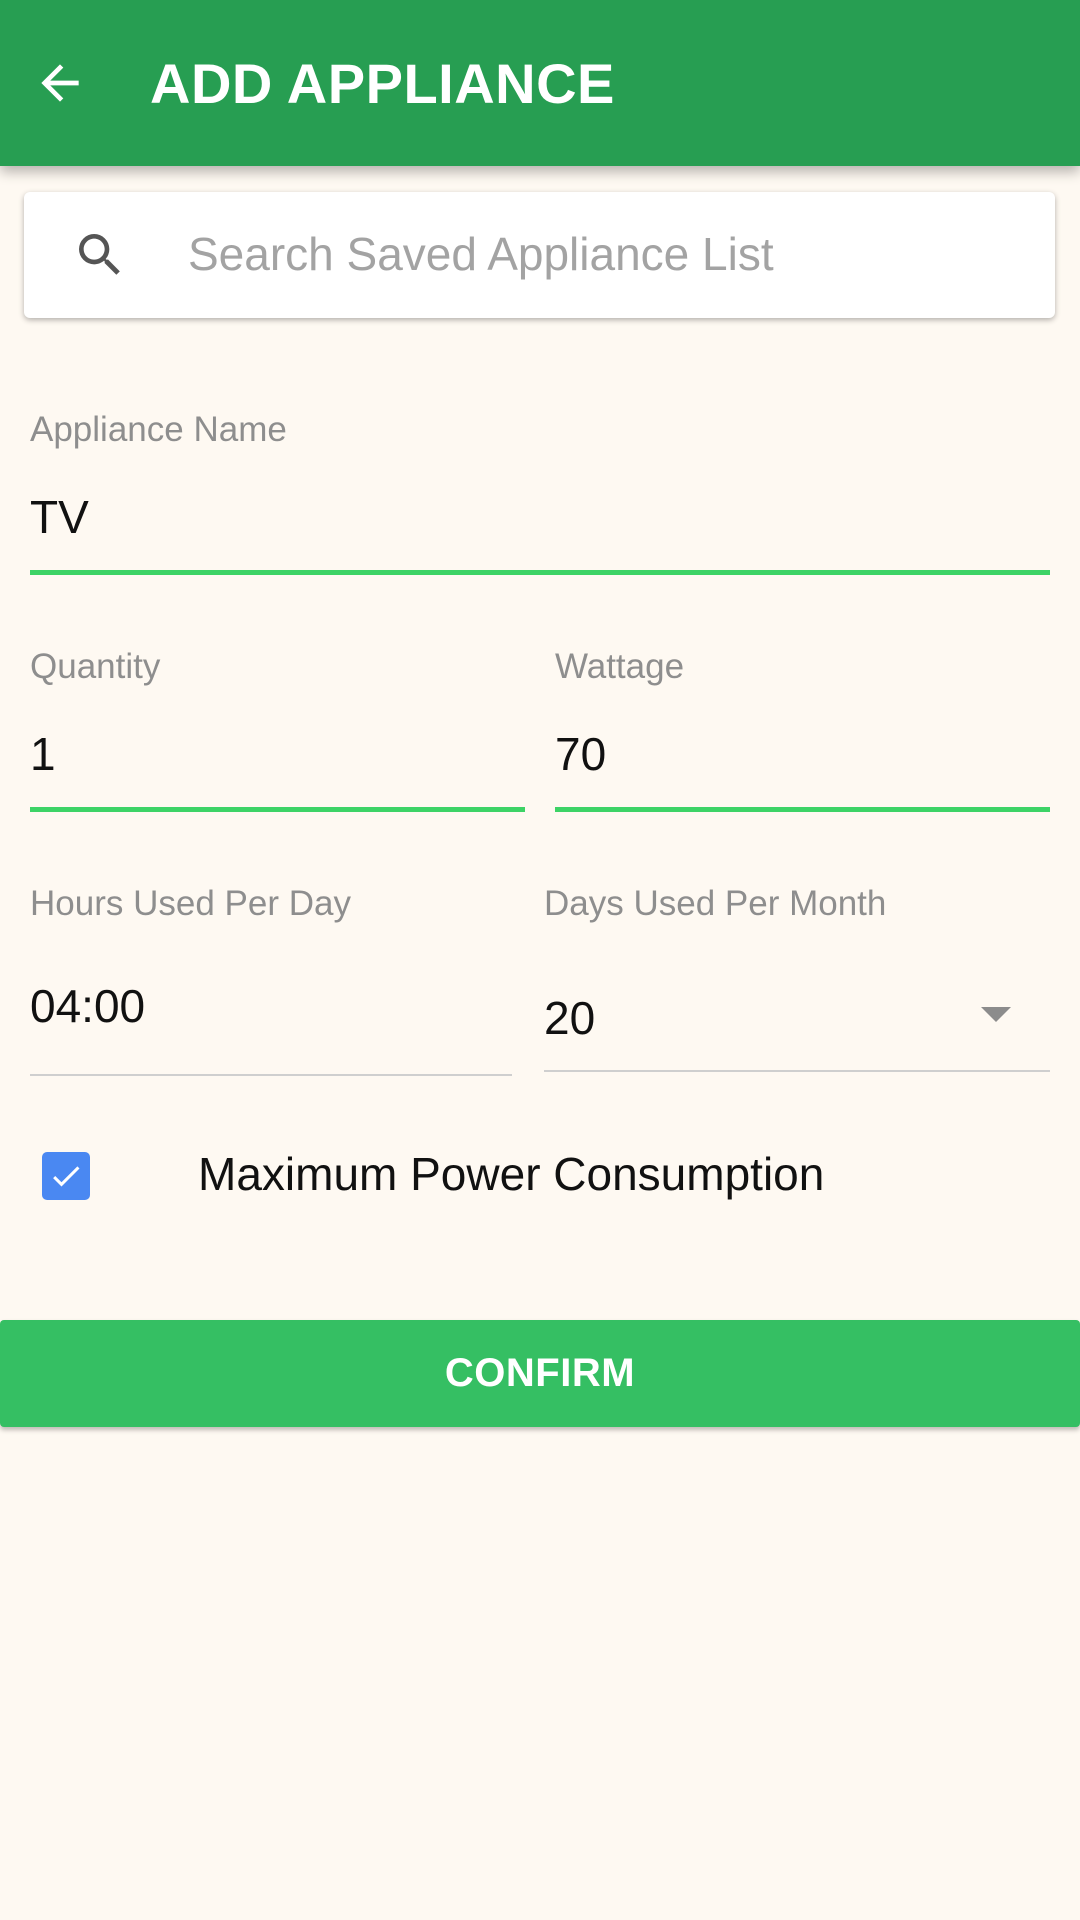  I want to click on days-per-month-label: Days Used Per Month, so click(715, 903).